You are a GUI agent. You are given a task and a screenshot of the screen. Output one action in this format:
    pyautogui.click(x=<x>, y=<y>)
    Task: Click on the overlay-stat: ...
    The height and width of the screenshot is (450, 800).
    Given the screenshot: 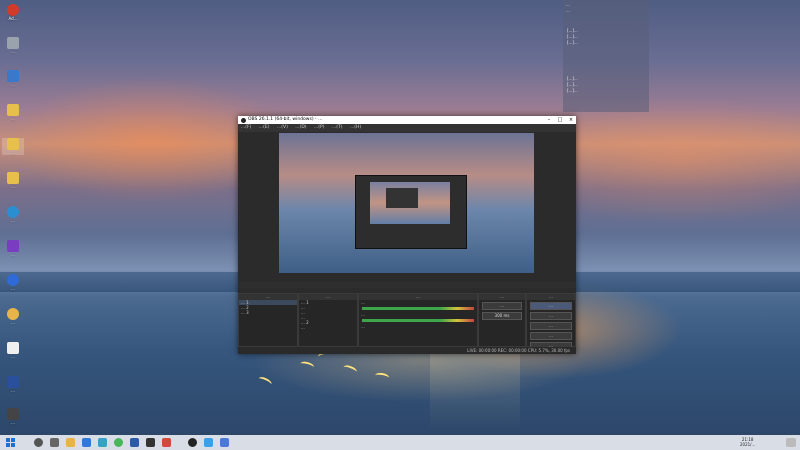 What is the action you would take?
    pyautogui.click(x=568, y=10)
    